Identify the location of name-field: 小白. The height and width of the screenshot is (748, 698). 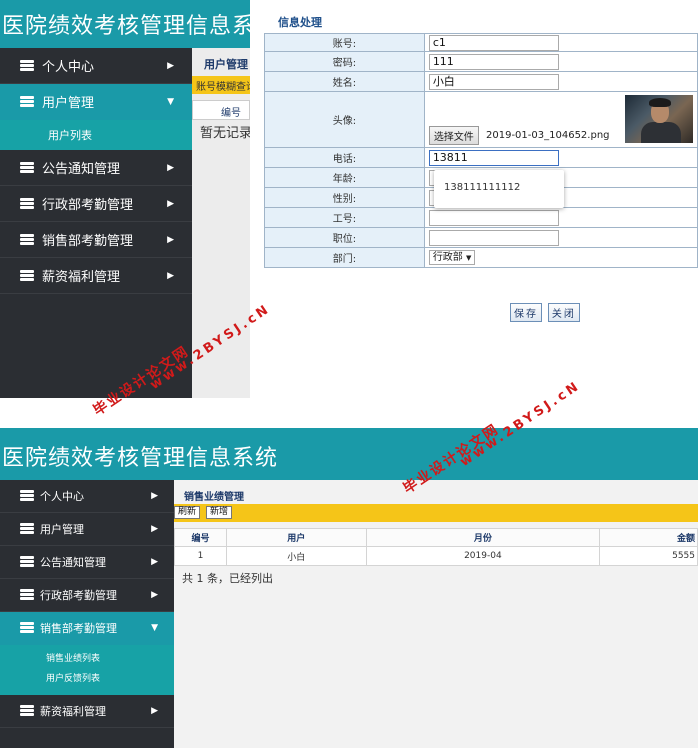
(493, 81).